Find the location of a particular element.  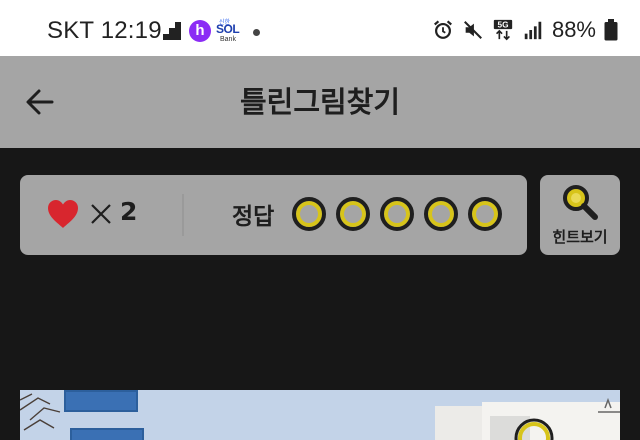

hint-button: 힌트보기 is located at coordinates (580, 215).